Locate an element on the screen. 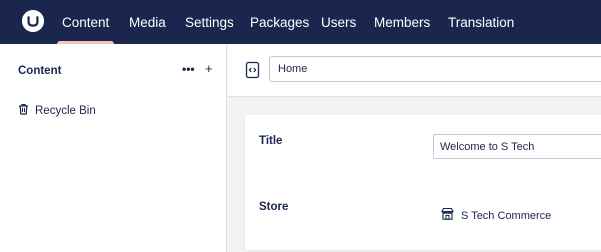 This screenshot has width=601, height=252. tab-users: Users is located at coordinates (338, 22).